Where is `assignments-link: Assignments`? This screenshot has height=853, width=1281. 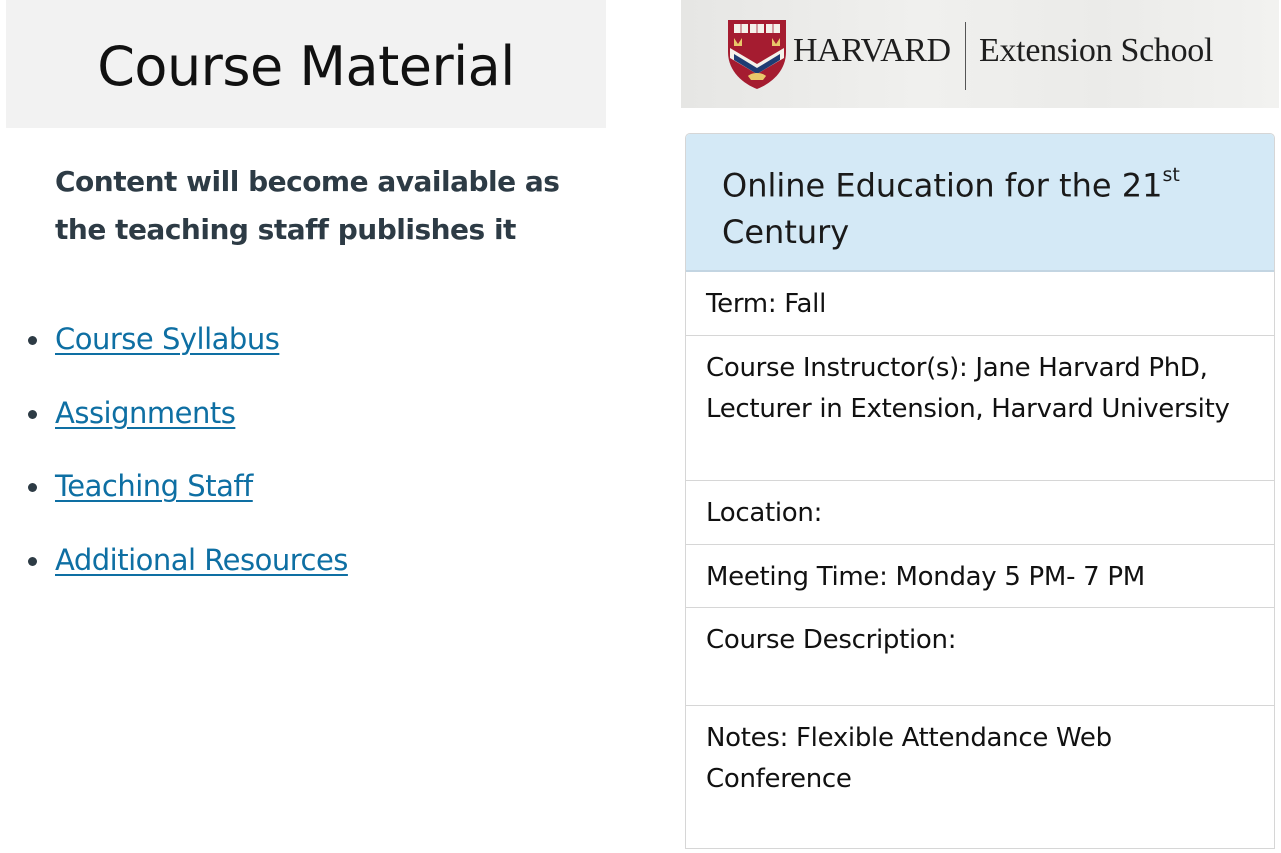 assignments-link: Assignments is located at coordinates (145, 413).